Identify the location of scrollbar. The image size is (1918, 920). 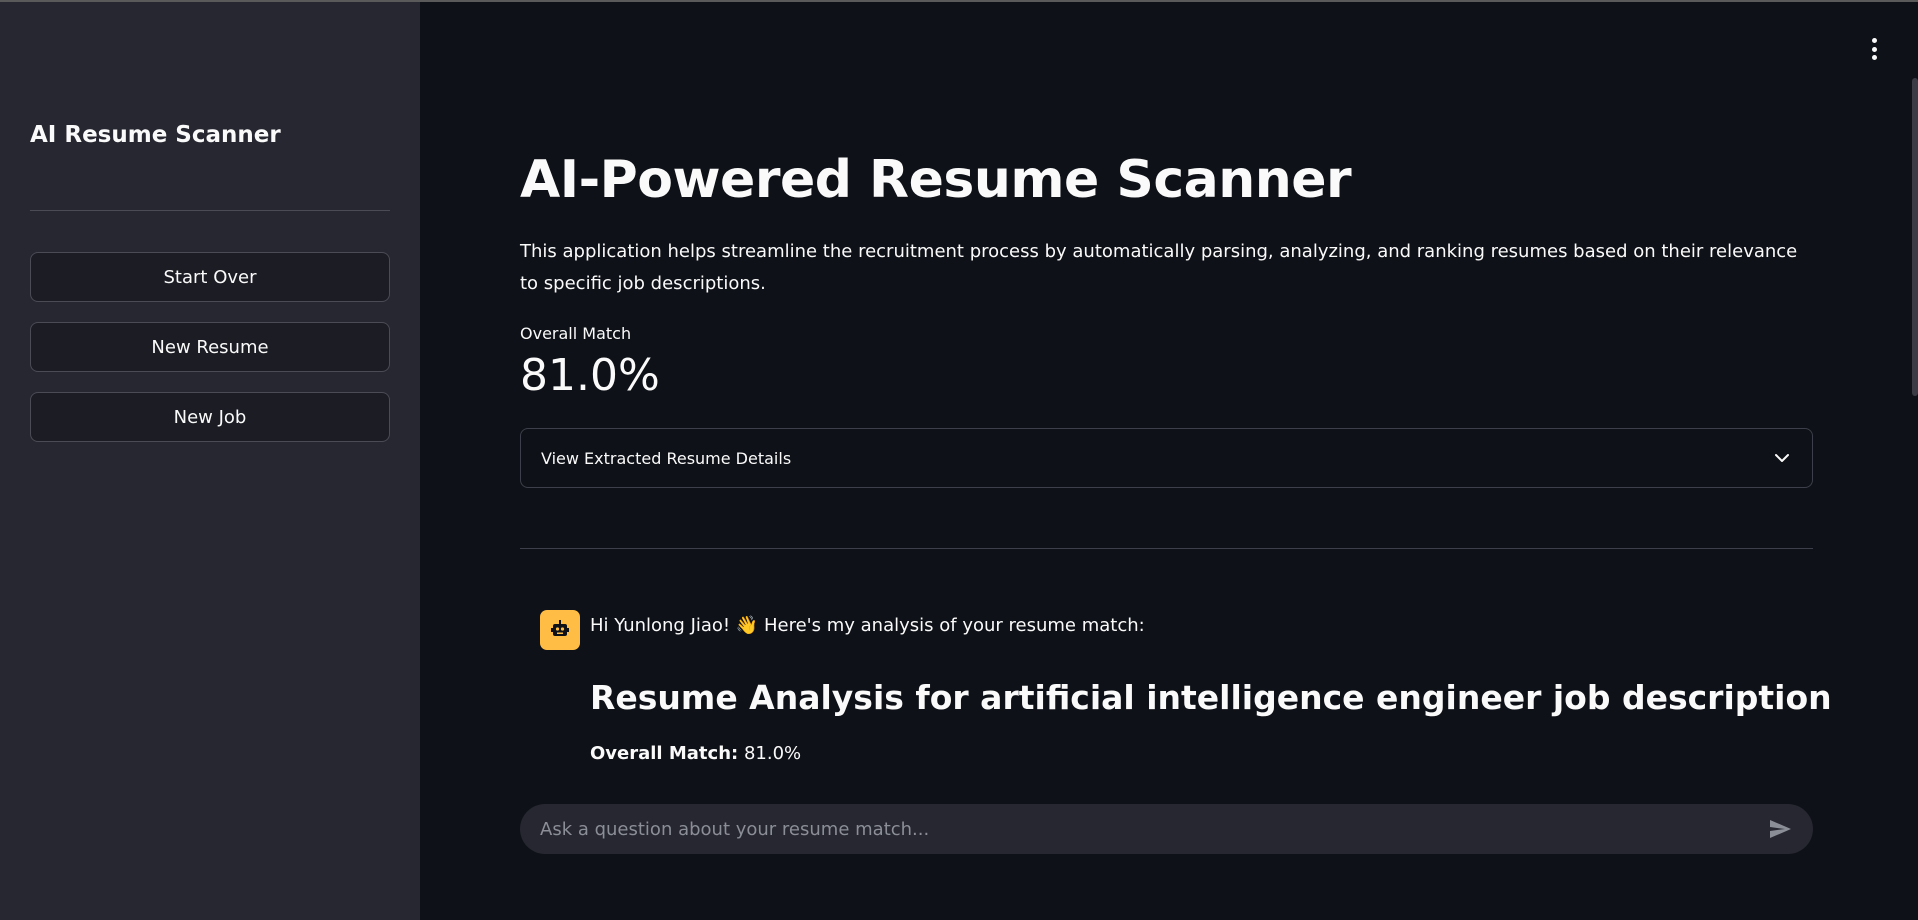
(1915, 237).